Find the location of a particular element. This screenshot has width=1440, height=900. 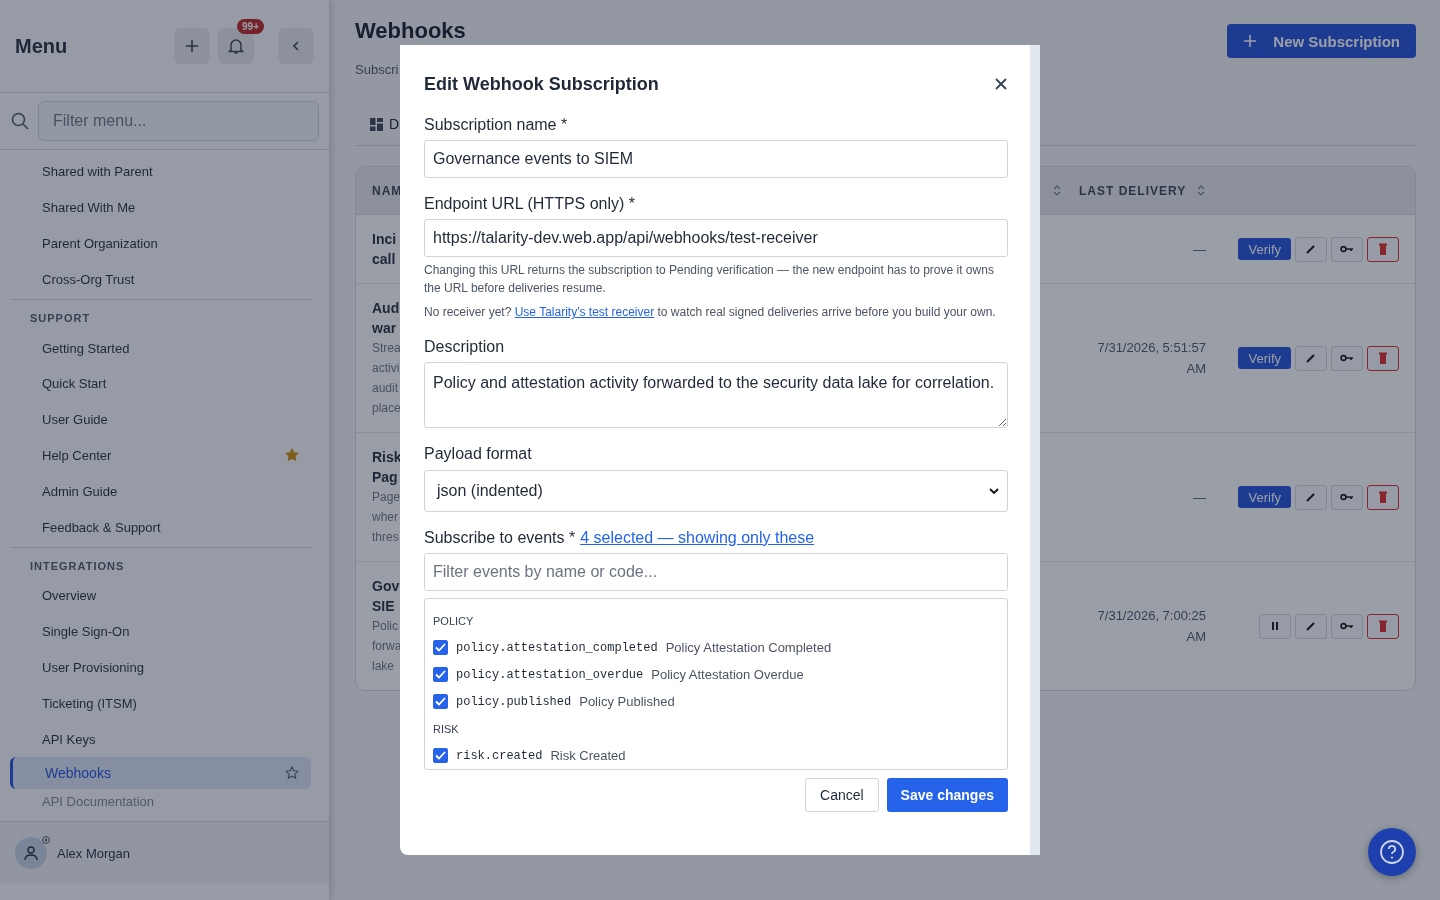

pause-button is located at coordinates (1275, 626).